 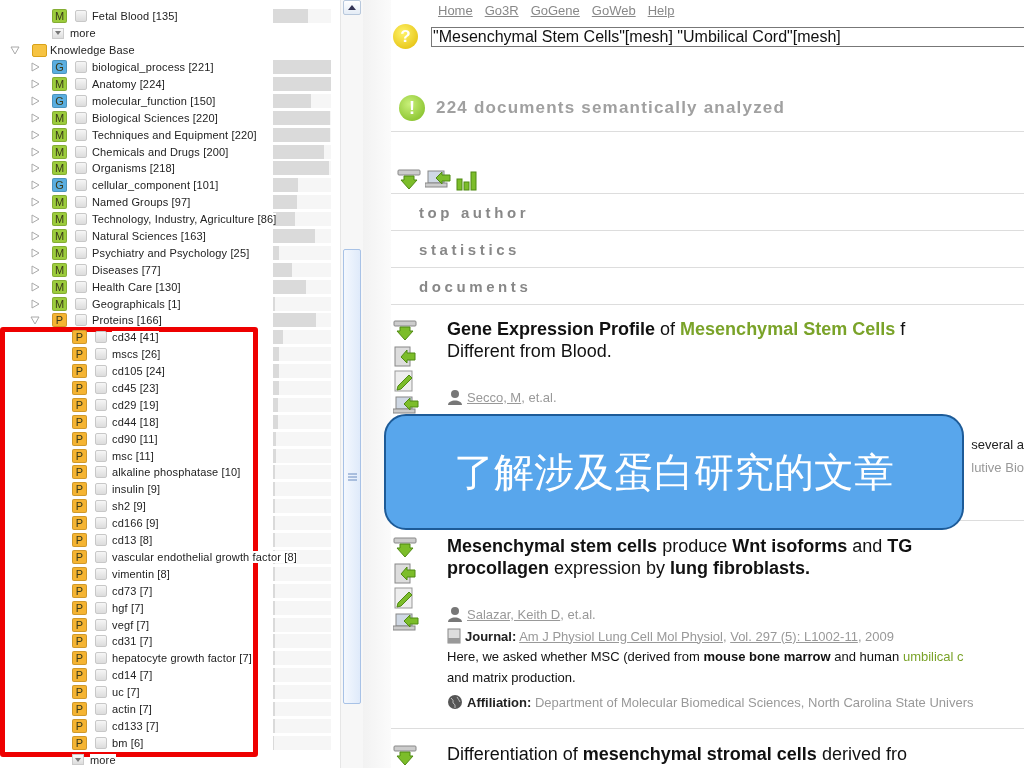 What do you see at coordinates (174, 134) in the screenshot?
I see `tree-item-label: Techniques and Equipment [220]` at bounding box center [174, 134].